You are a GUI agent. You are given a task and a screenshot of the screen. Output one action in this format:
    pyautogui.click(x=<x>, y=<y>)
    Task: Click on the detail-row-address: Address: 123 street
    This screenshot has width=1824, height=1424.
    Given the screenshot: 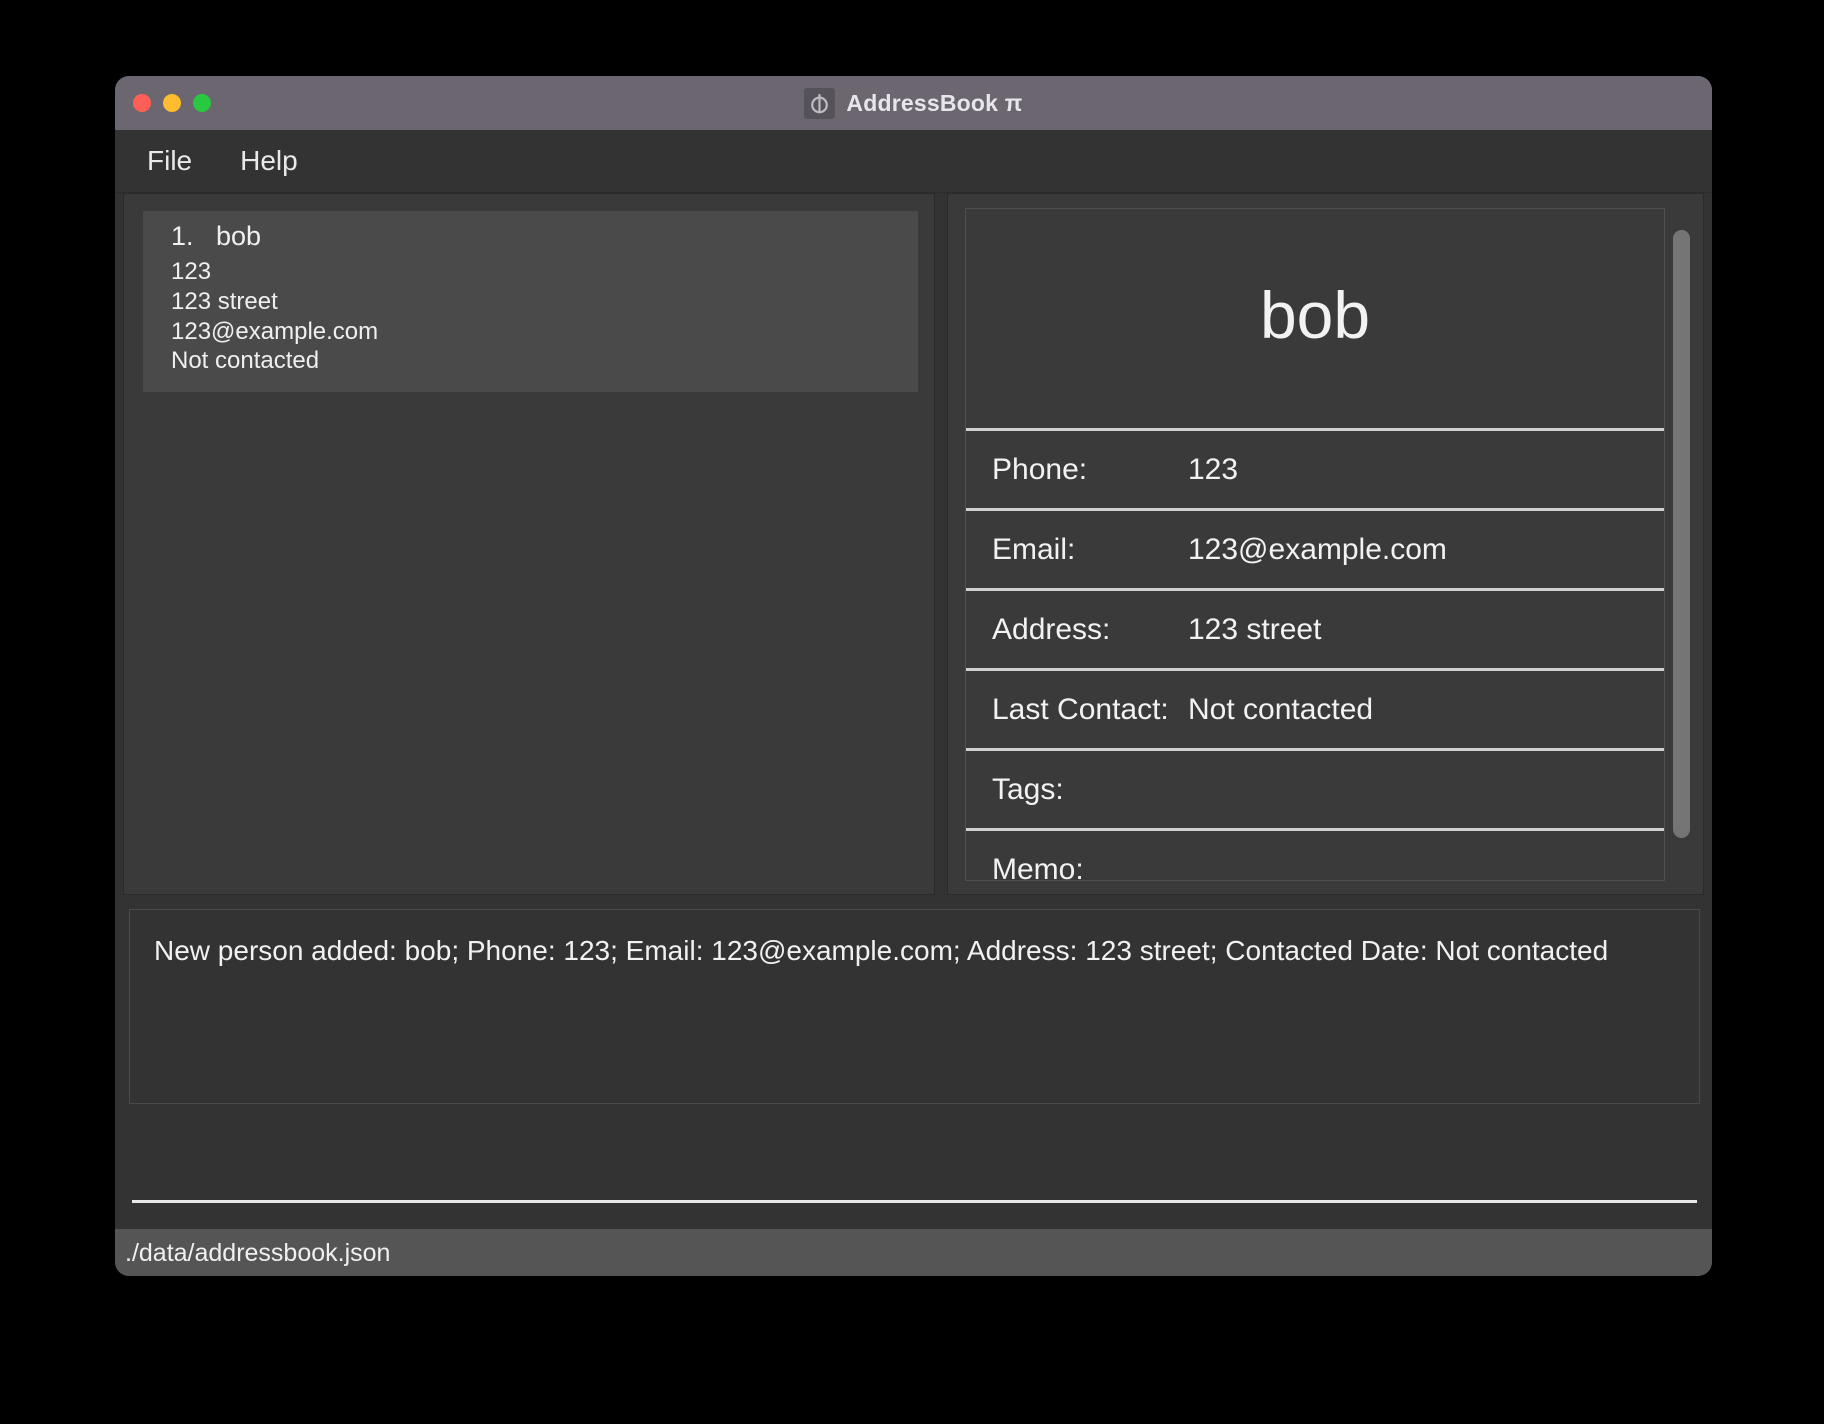 What is the action you would take?
    pyautogui.click(x=1315, y=628)
    